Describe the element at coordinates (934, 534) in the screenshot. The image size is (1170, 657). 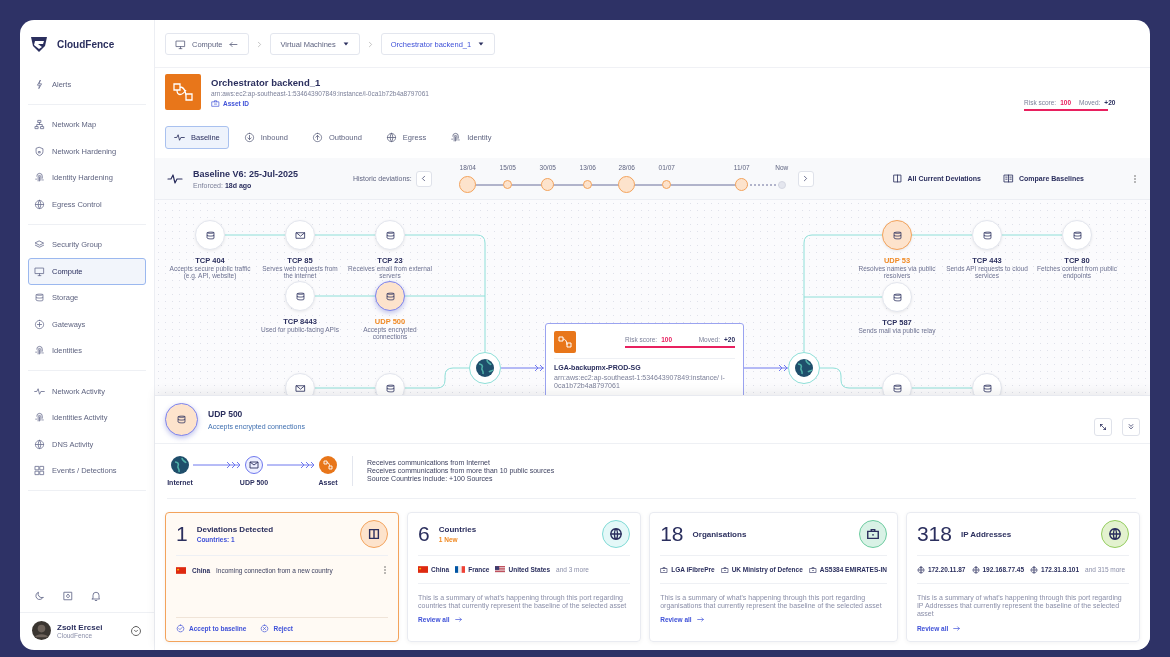
I see `card-count: 318` at that location.